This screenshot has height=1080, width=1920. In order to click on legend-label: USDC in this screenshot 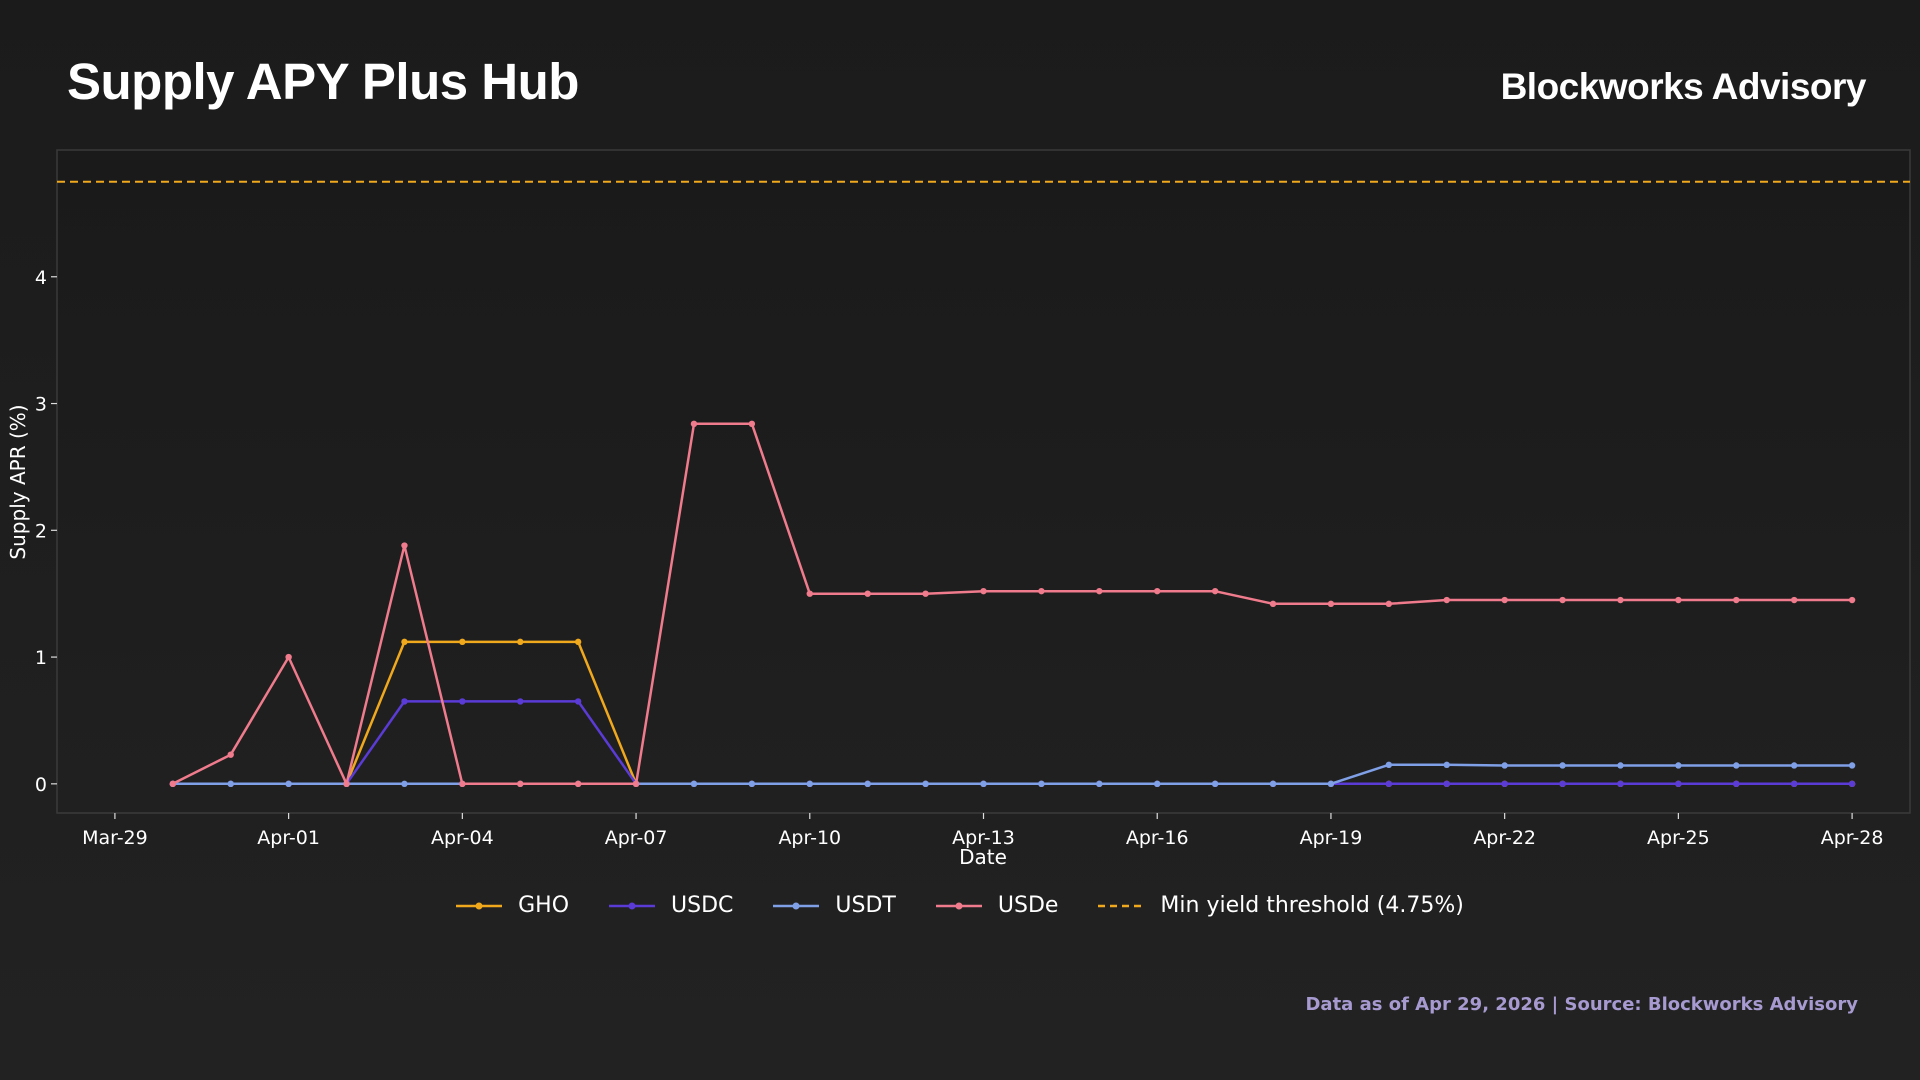, I will do `click(702, 905)`.